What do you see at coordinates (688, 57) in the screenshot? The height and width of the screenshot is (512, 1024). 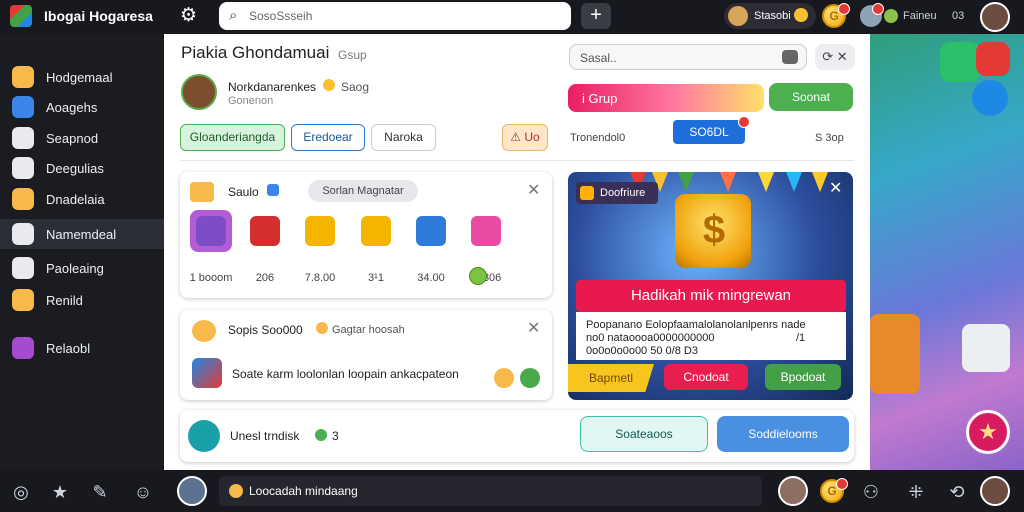 I see `panel-search-input: Sasal..` at bounding box center [688, 57].